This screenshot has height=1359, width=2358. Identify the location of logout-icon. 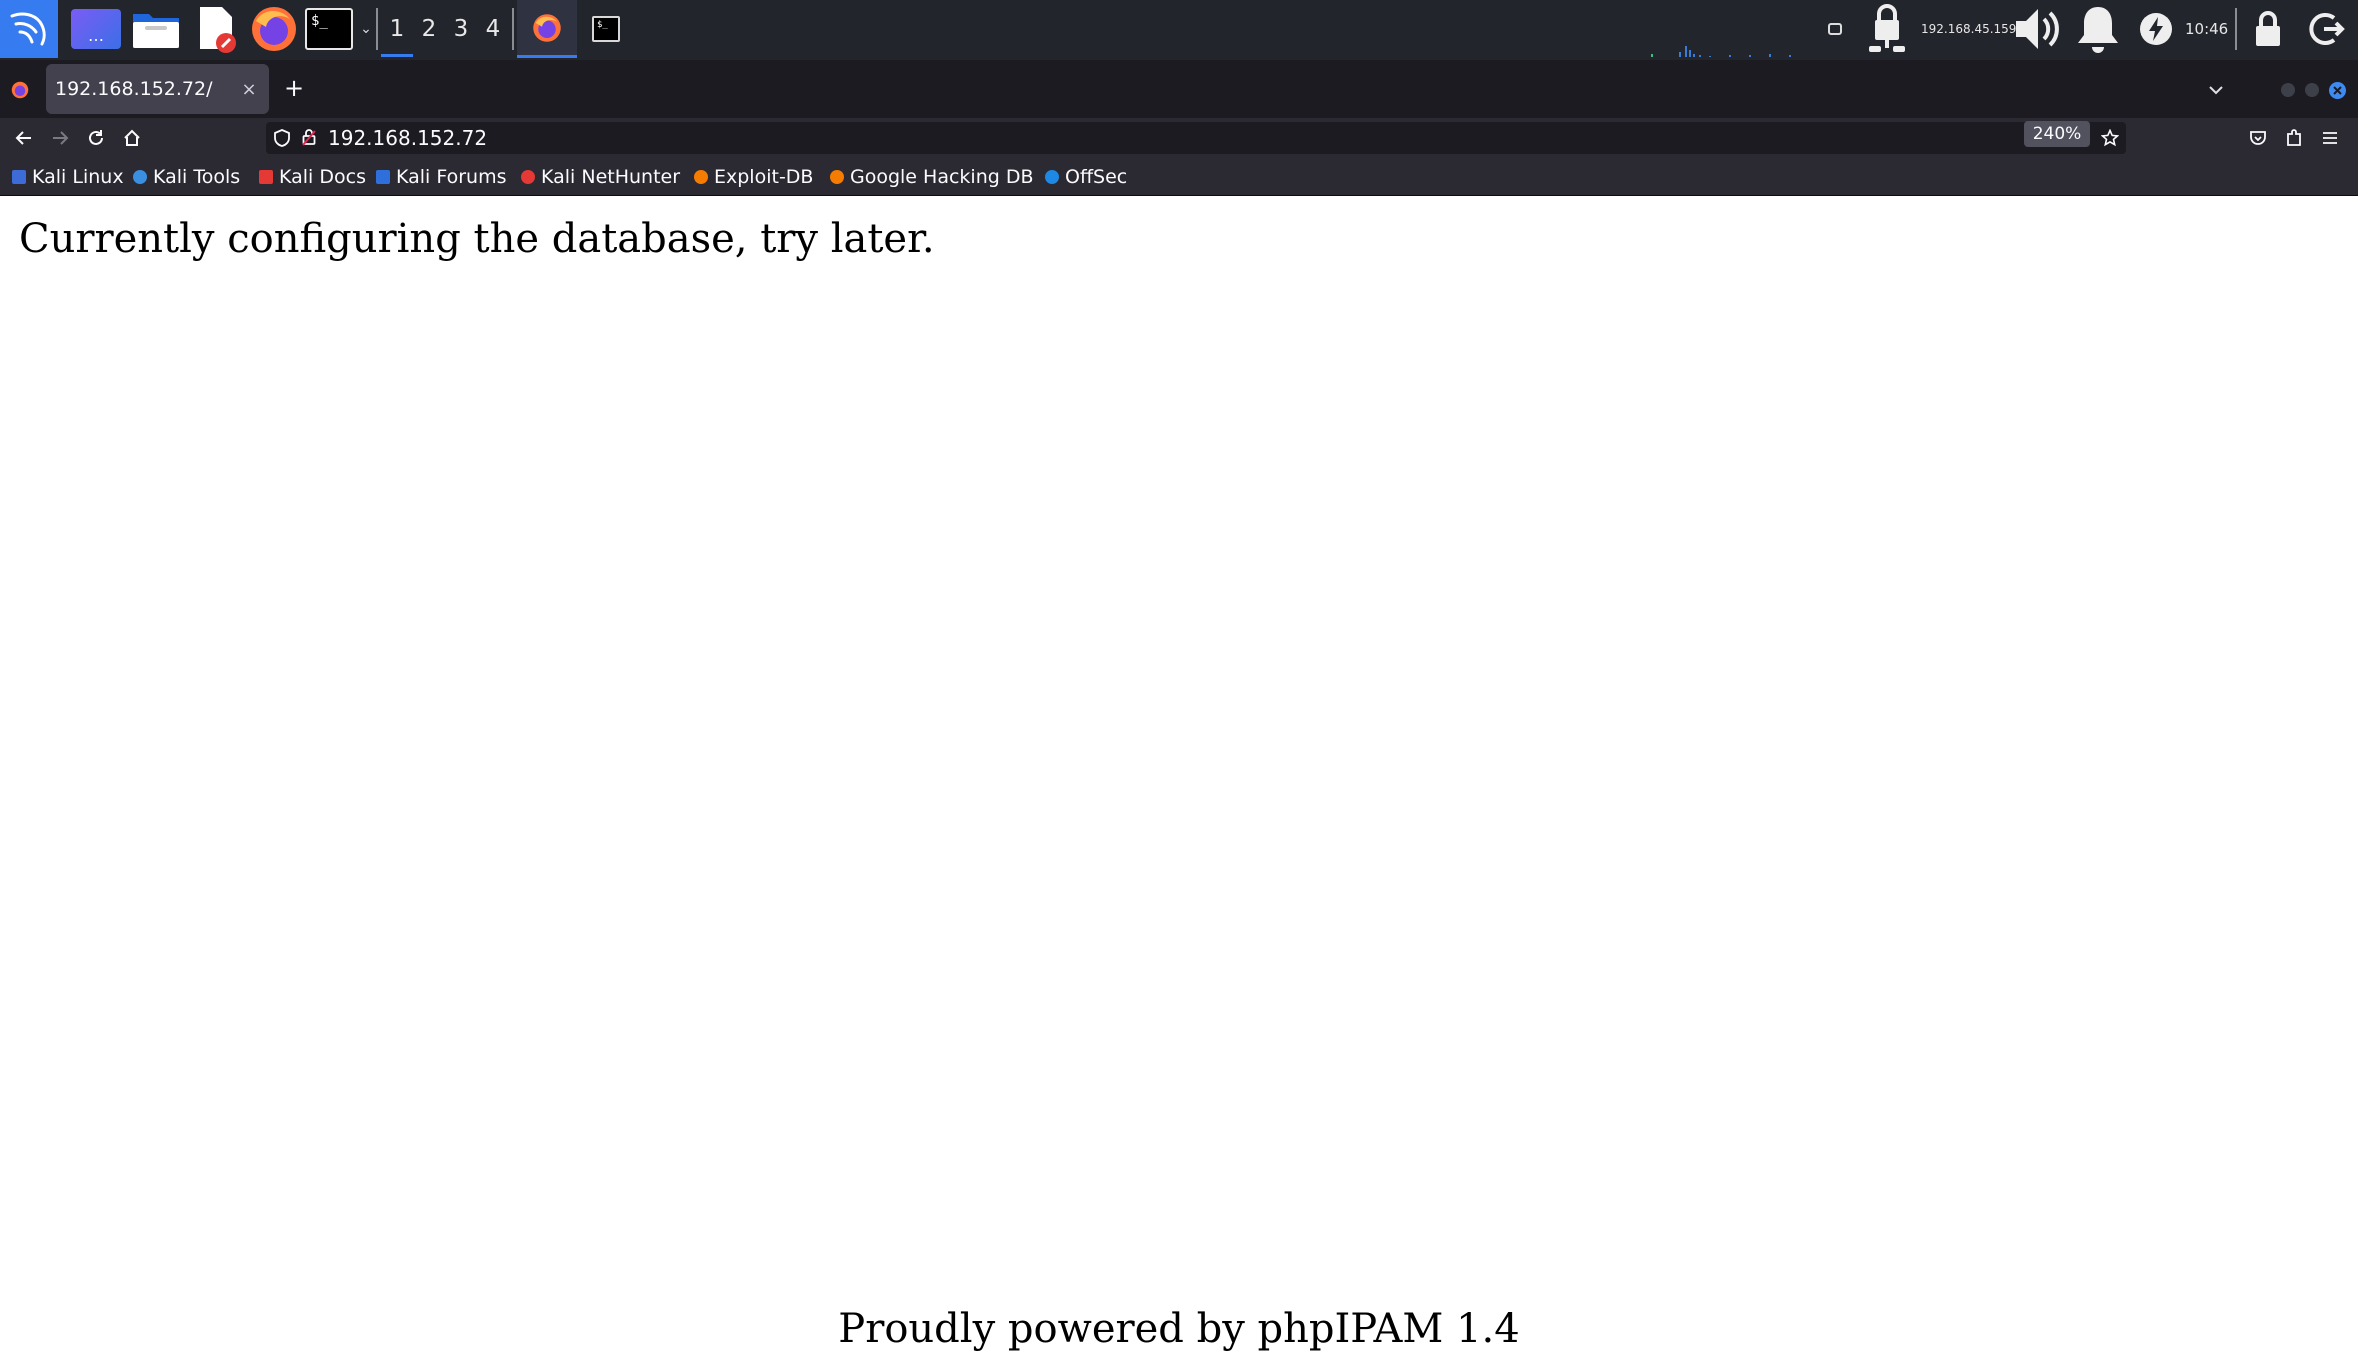
(2327, 29).